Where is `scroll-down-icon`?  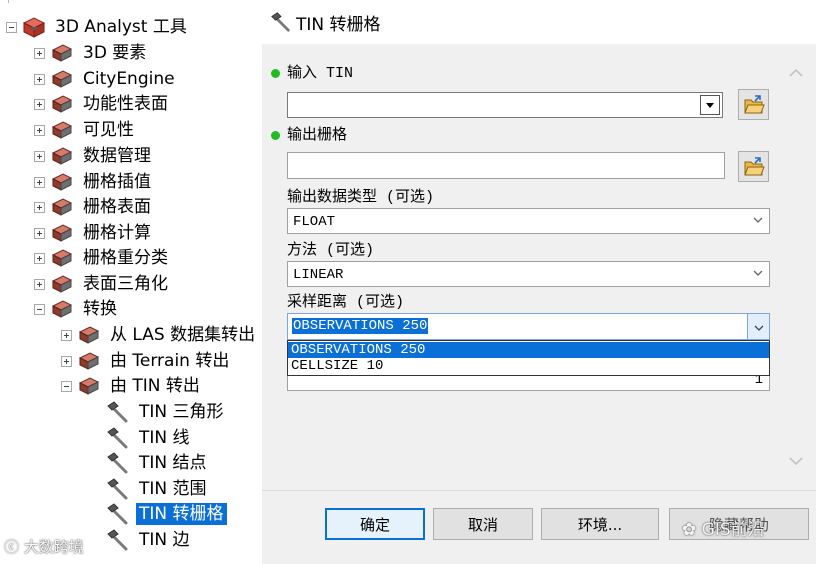 scroll-down-icon is located at coordinates (796, 461).